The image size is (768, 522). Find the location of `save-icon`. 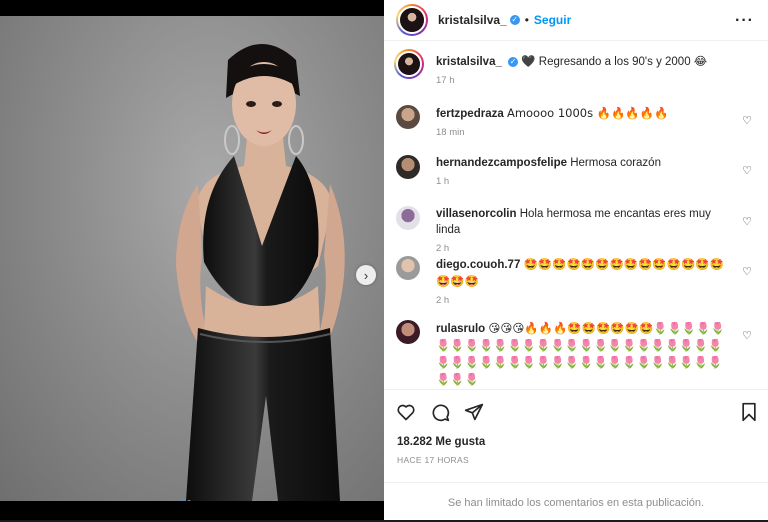

save-icon is located at coordinates (749, 412).